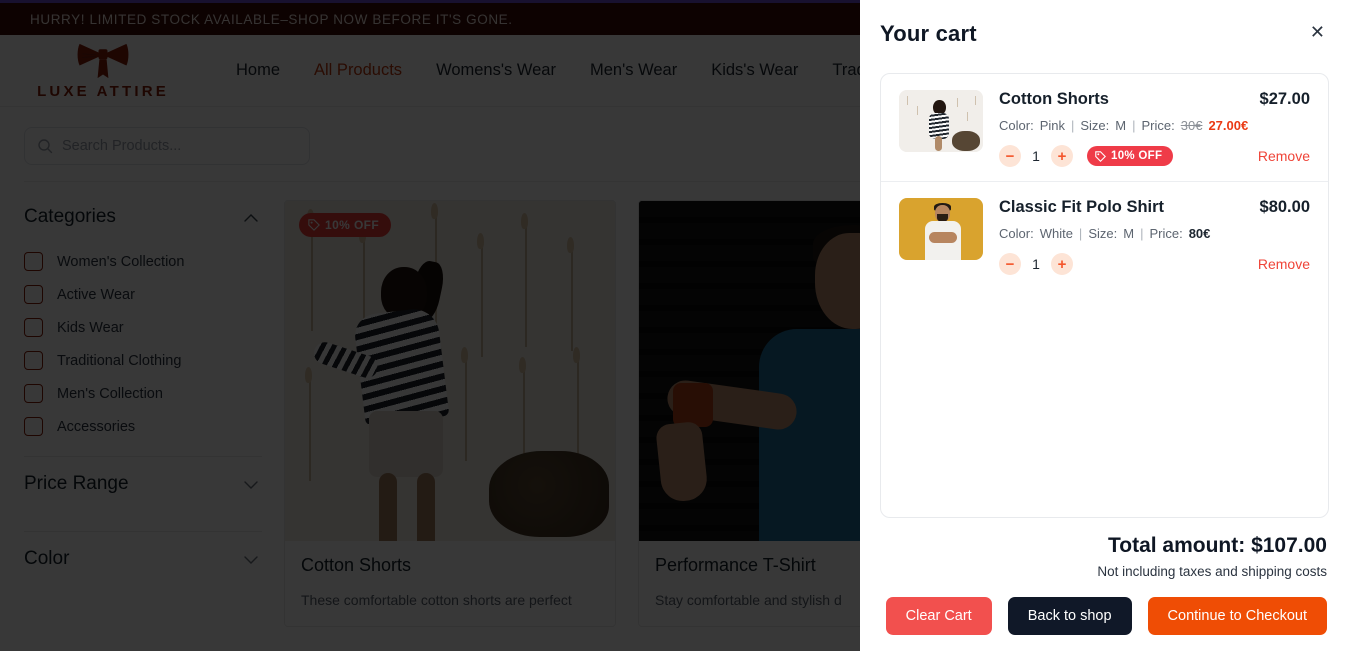 Image resolution: width=1349 pixels, height=651 pixels. Describe the element at coordinates (1212, 571) in the screenshot. I see `cart-total-note: Not including taxes and shipping costs` at that location.